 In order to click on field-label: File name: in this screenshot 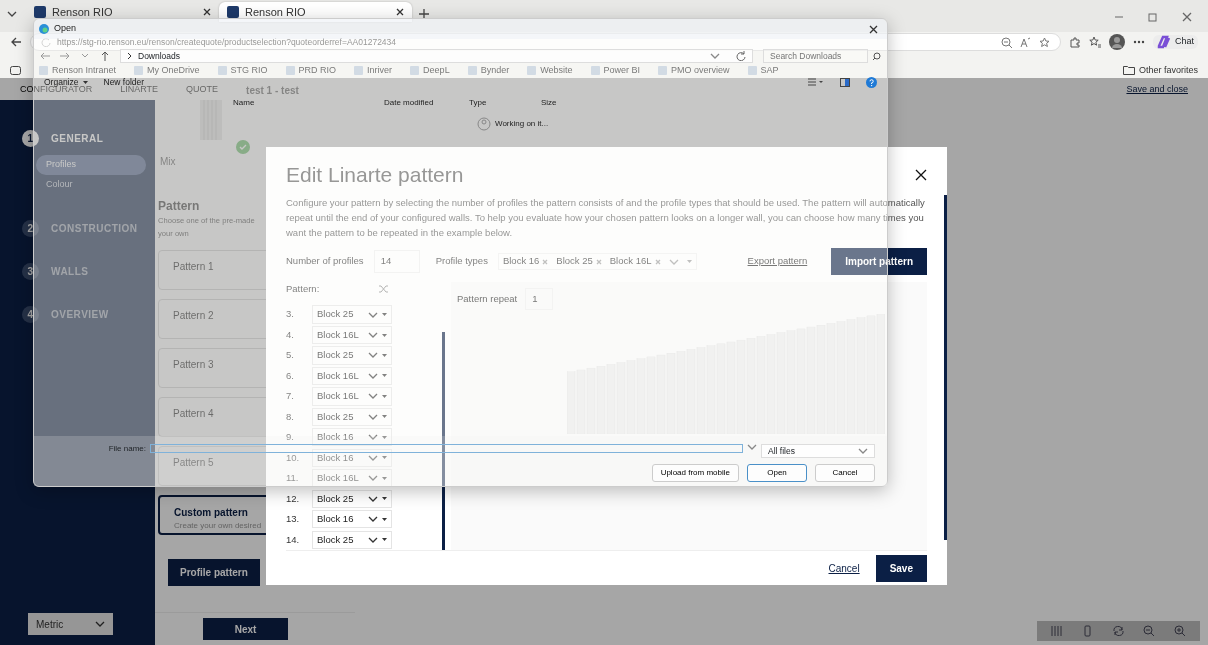, I will do `click(126, 448)`.